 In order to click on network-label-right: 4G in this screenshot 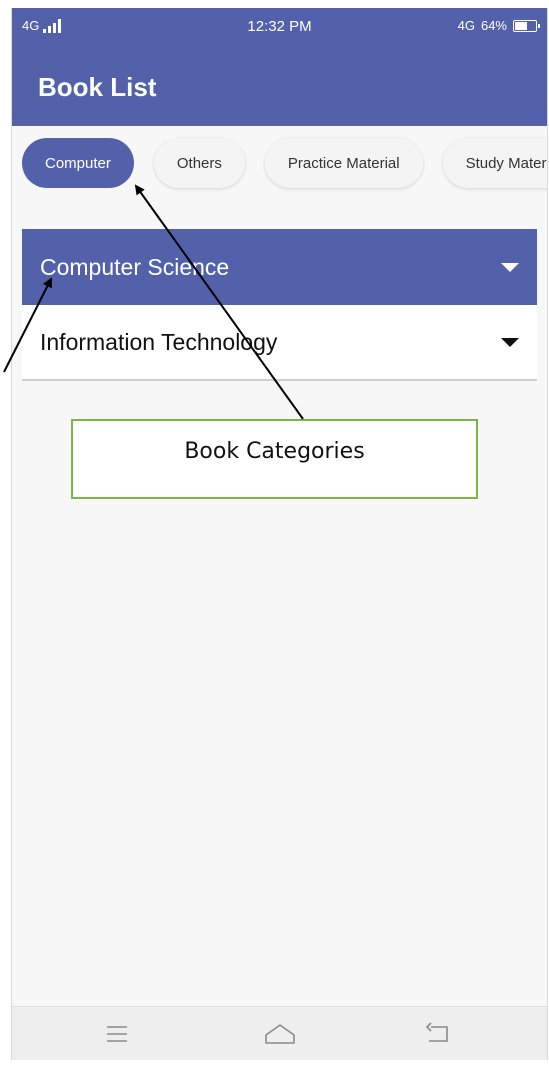, I will do `click(466, 25)`.